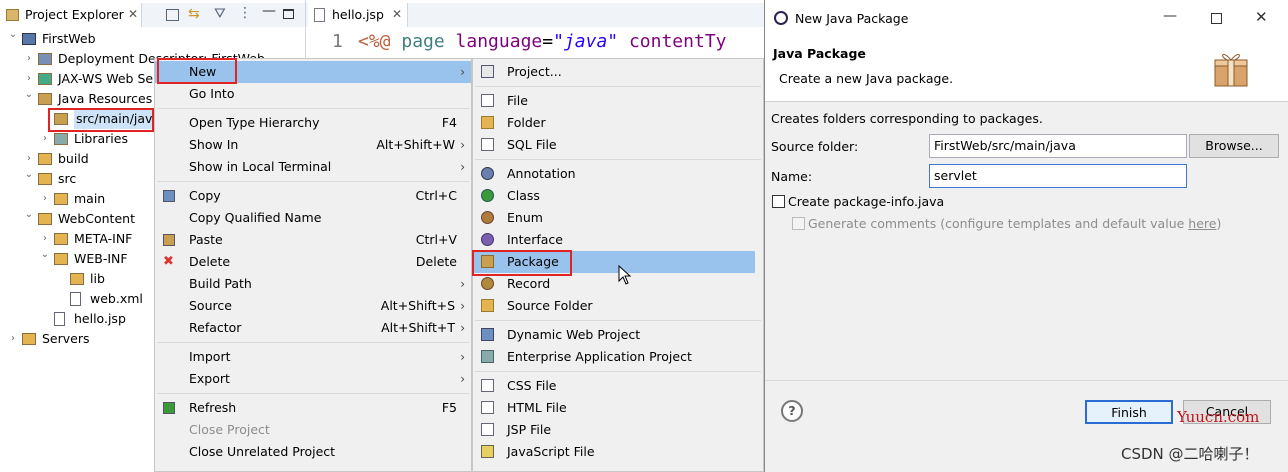 The height and width of the screenshot is (472, 1288). What do you see at coordinates (313, 306) in the screenshot?
I see `context-menu-item: Source Alt+Shift+S ›` at bounding box center [313, 306].